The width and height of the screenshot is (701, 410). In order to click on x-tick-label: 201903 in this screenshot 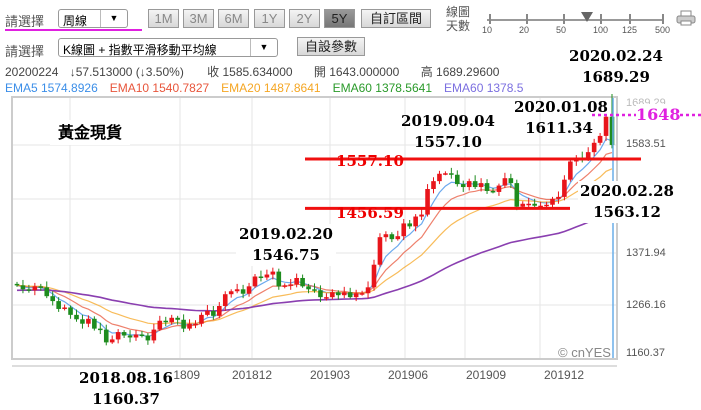, I will do `click(330, 375)`.